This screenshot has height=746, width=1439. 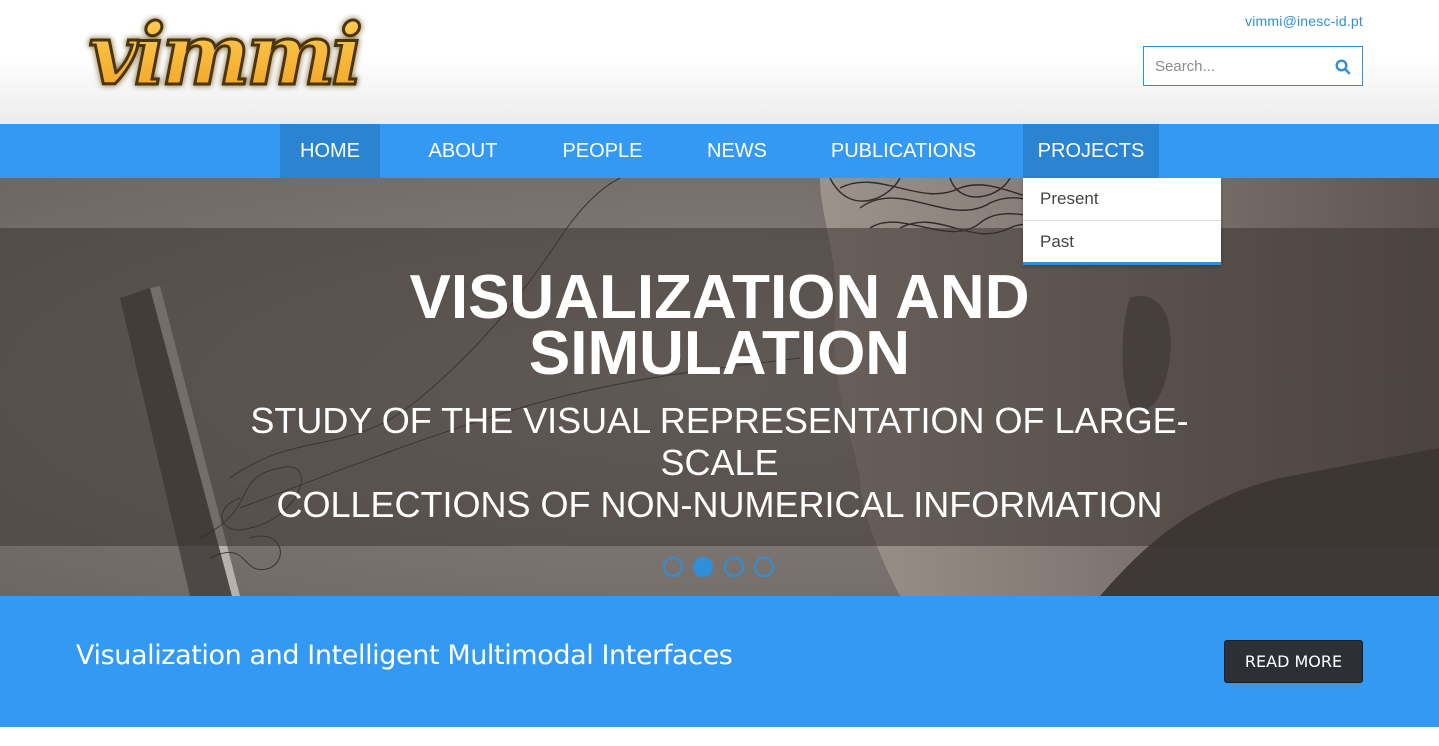 What do you see at coordinates (1293, 661) in the screenshot?
I see `read-more-button: READ MORE` at bounding box center [1293, 661].